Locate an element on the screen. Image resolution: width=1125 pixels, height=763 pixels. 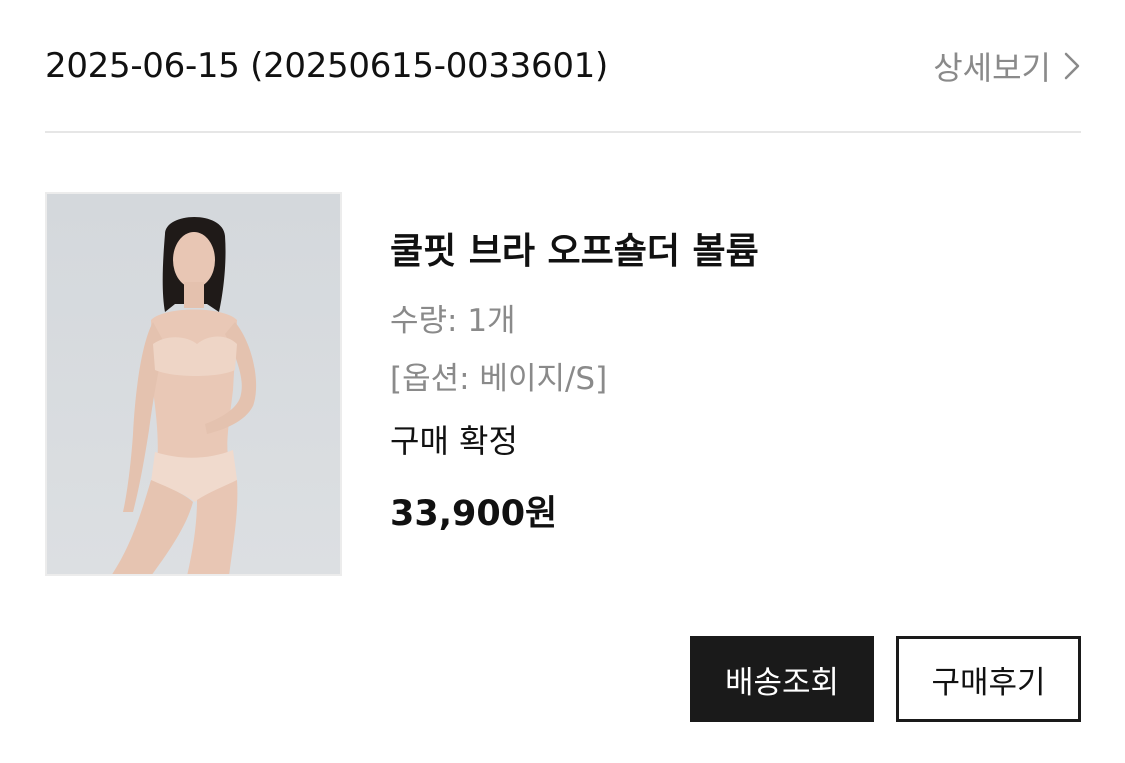
write-review-button: 구매후기 is located at coordinates (988, 679).